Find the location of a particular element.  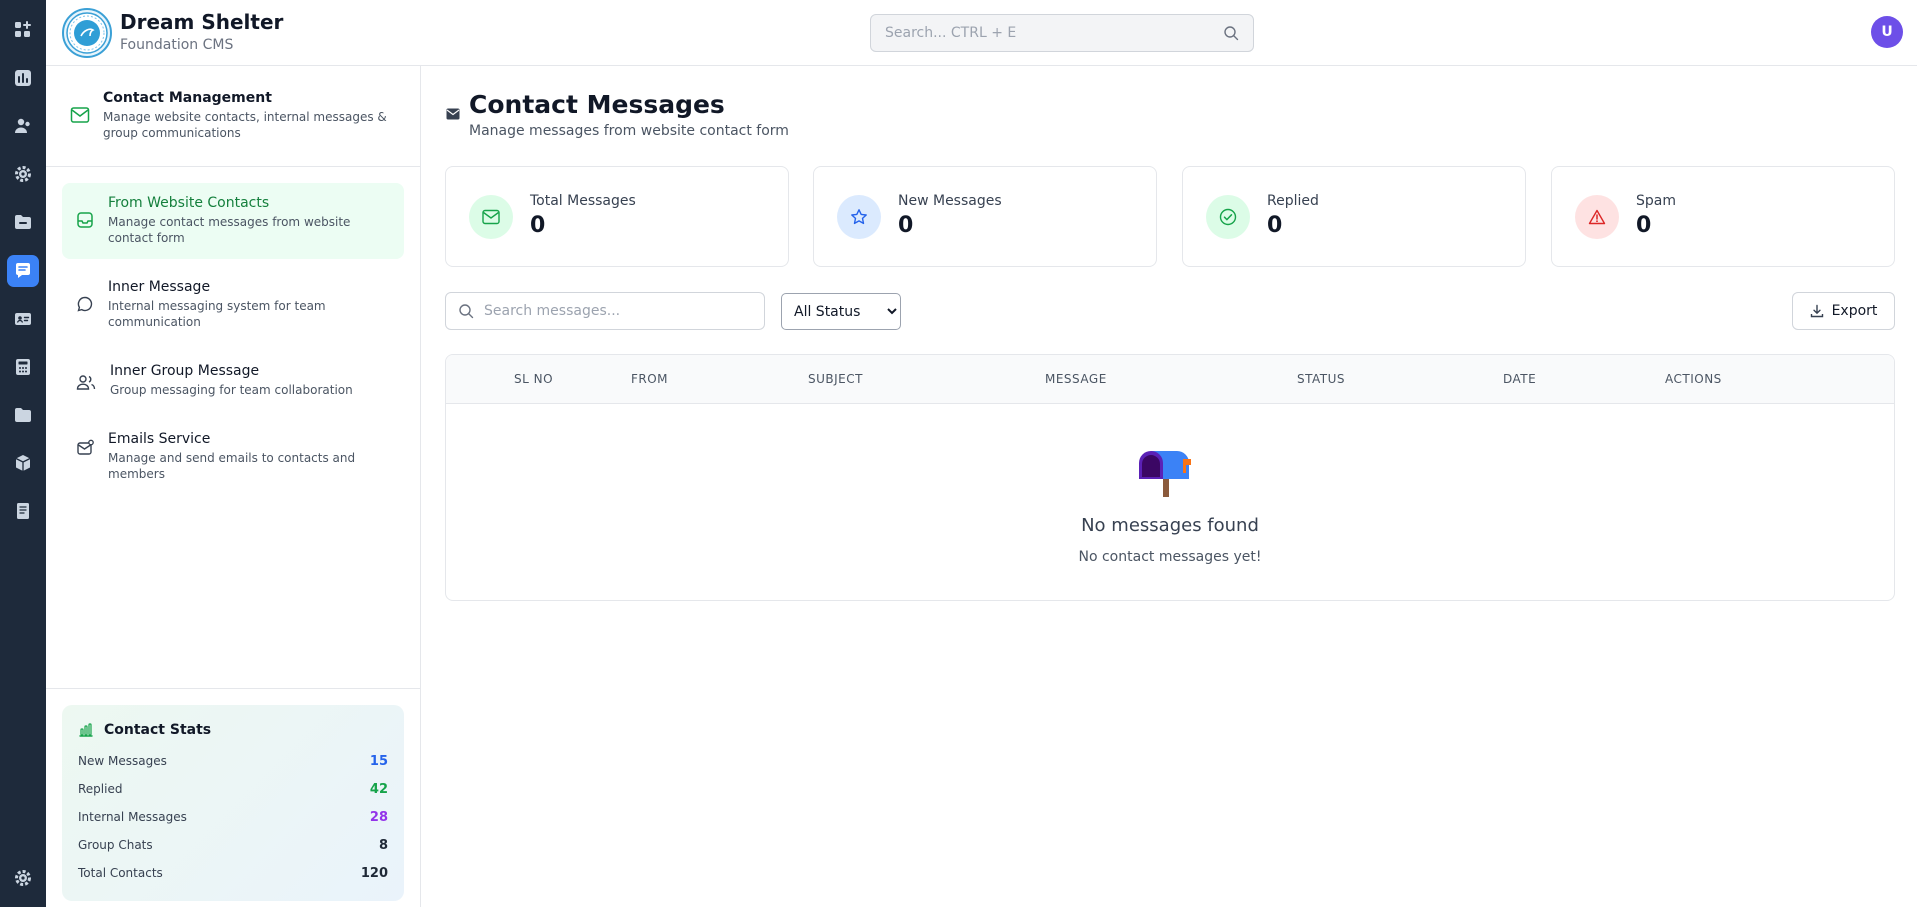

box-icon is located at coordinates (23, 463).